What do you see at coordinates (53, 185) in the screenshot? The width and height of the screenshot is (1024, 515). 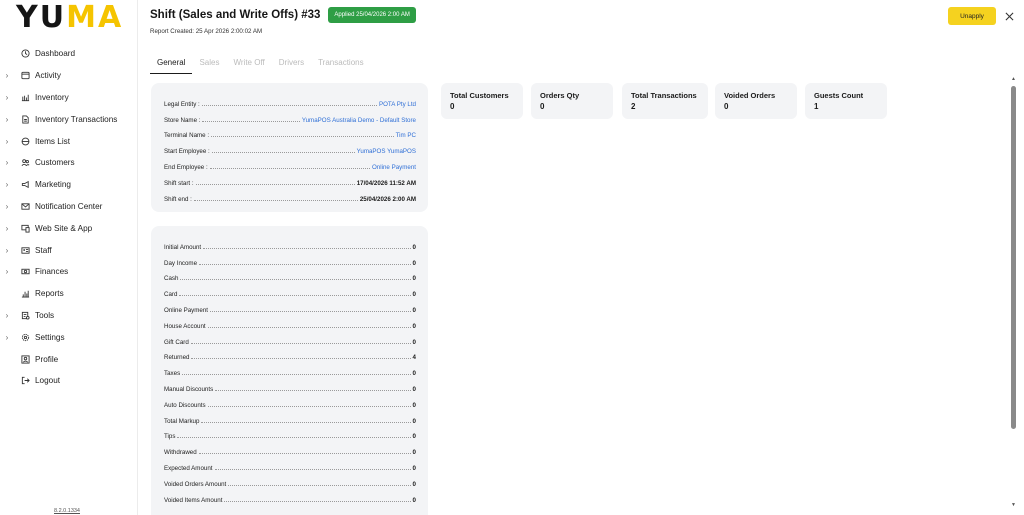 I see `sidebar-item-label: Marketing` at bounding box center [53, 185].